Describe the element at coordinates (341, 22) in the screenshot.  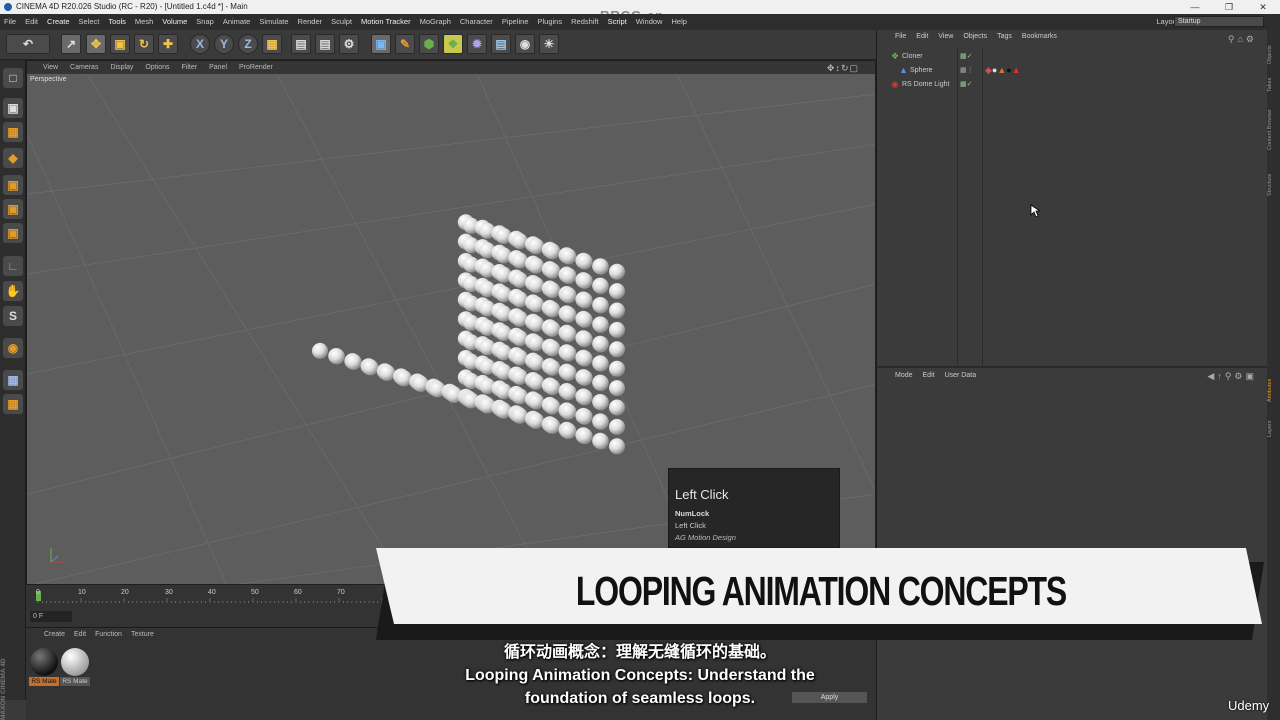
I see `menu-sculpt: Sculpt` at that location.